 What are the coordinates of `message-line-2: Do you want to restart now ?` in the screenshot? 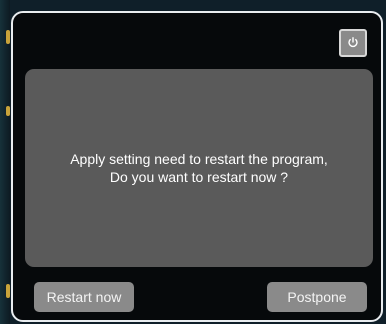 It's located at (199, 177).